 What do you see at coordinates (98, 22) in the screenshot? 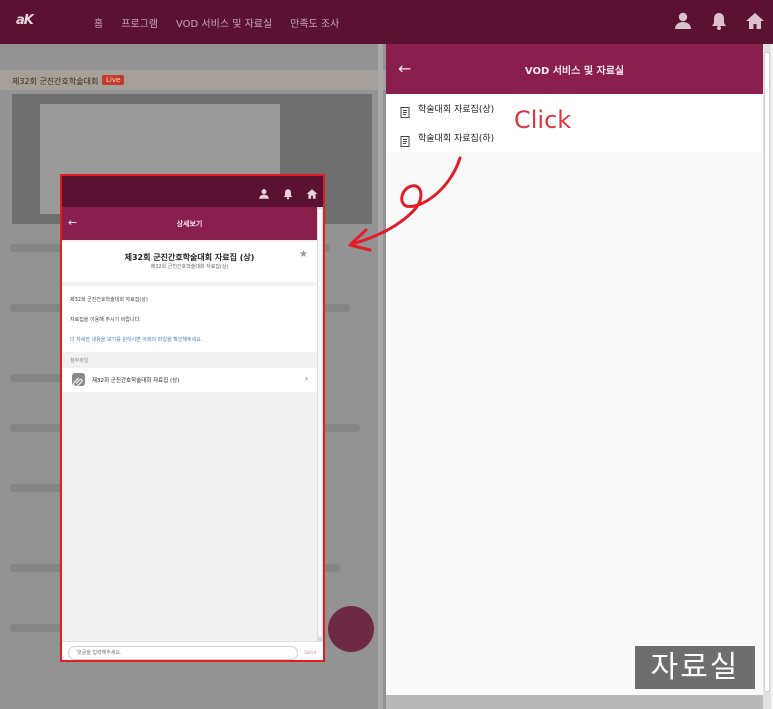
I see `nav-link-home: 홈` at bounding box center [98, 22].